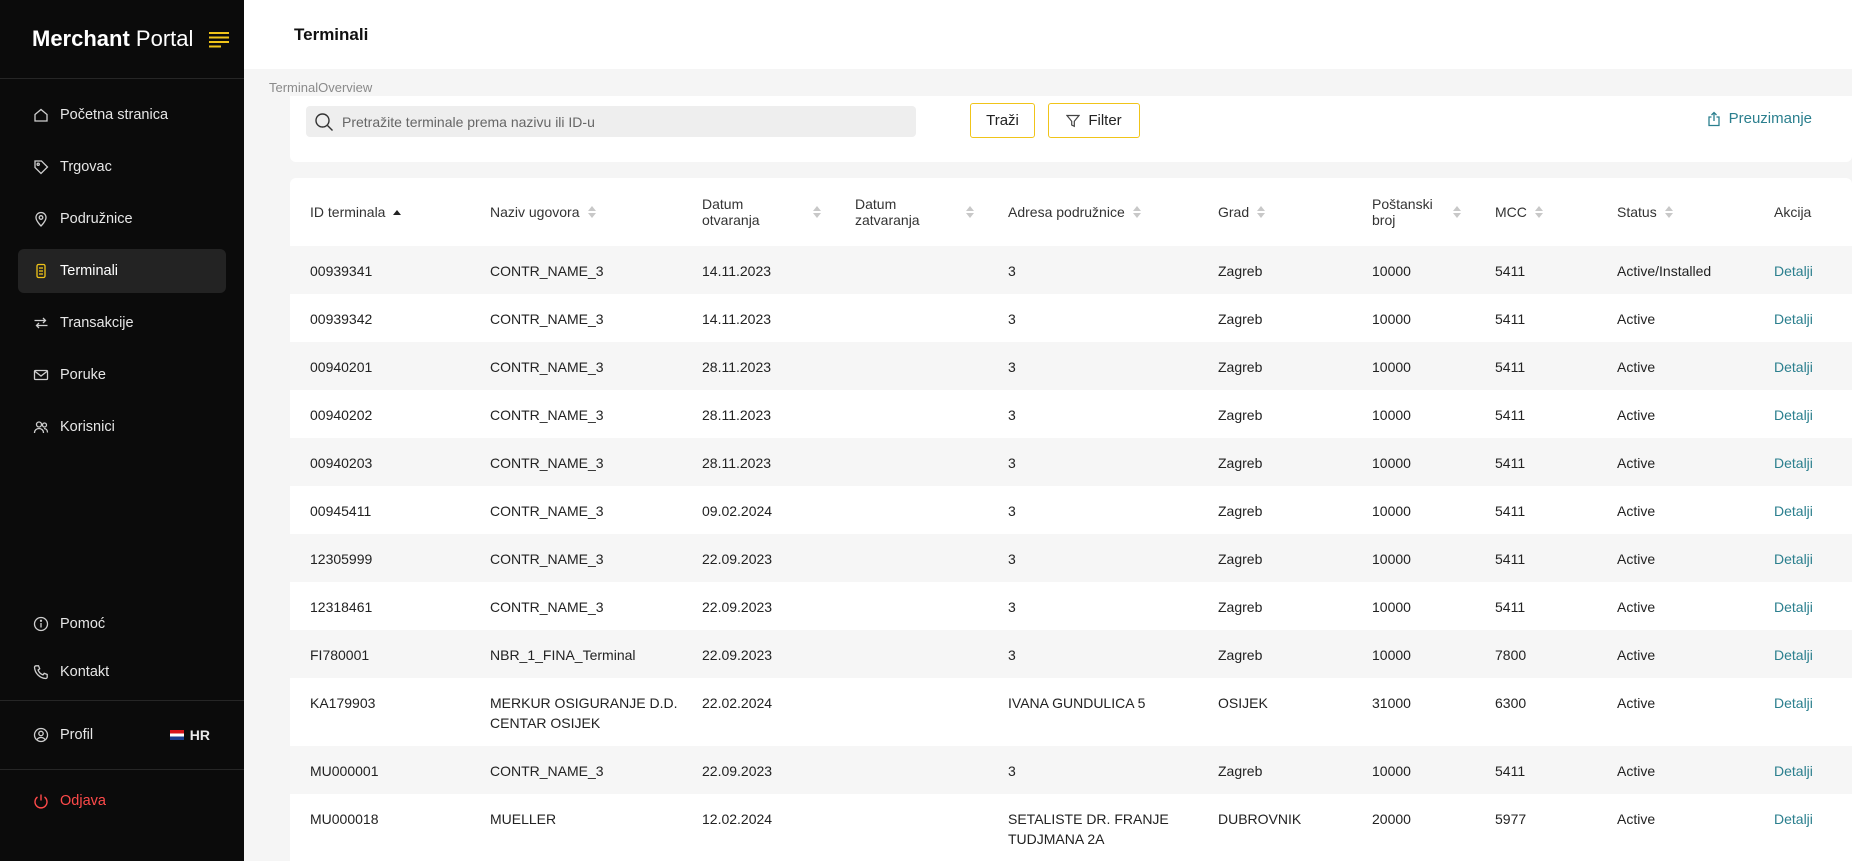  I want to click on sidebar-item-contact: Kontakt, so click(122, 672).